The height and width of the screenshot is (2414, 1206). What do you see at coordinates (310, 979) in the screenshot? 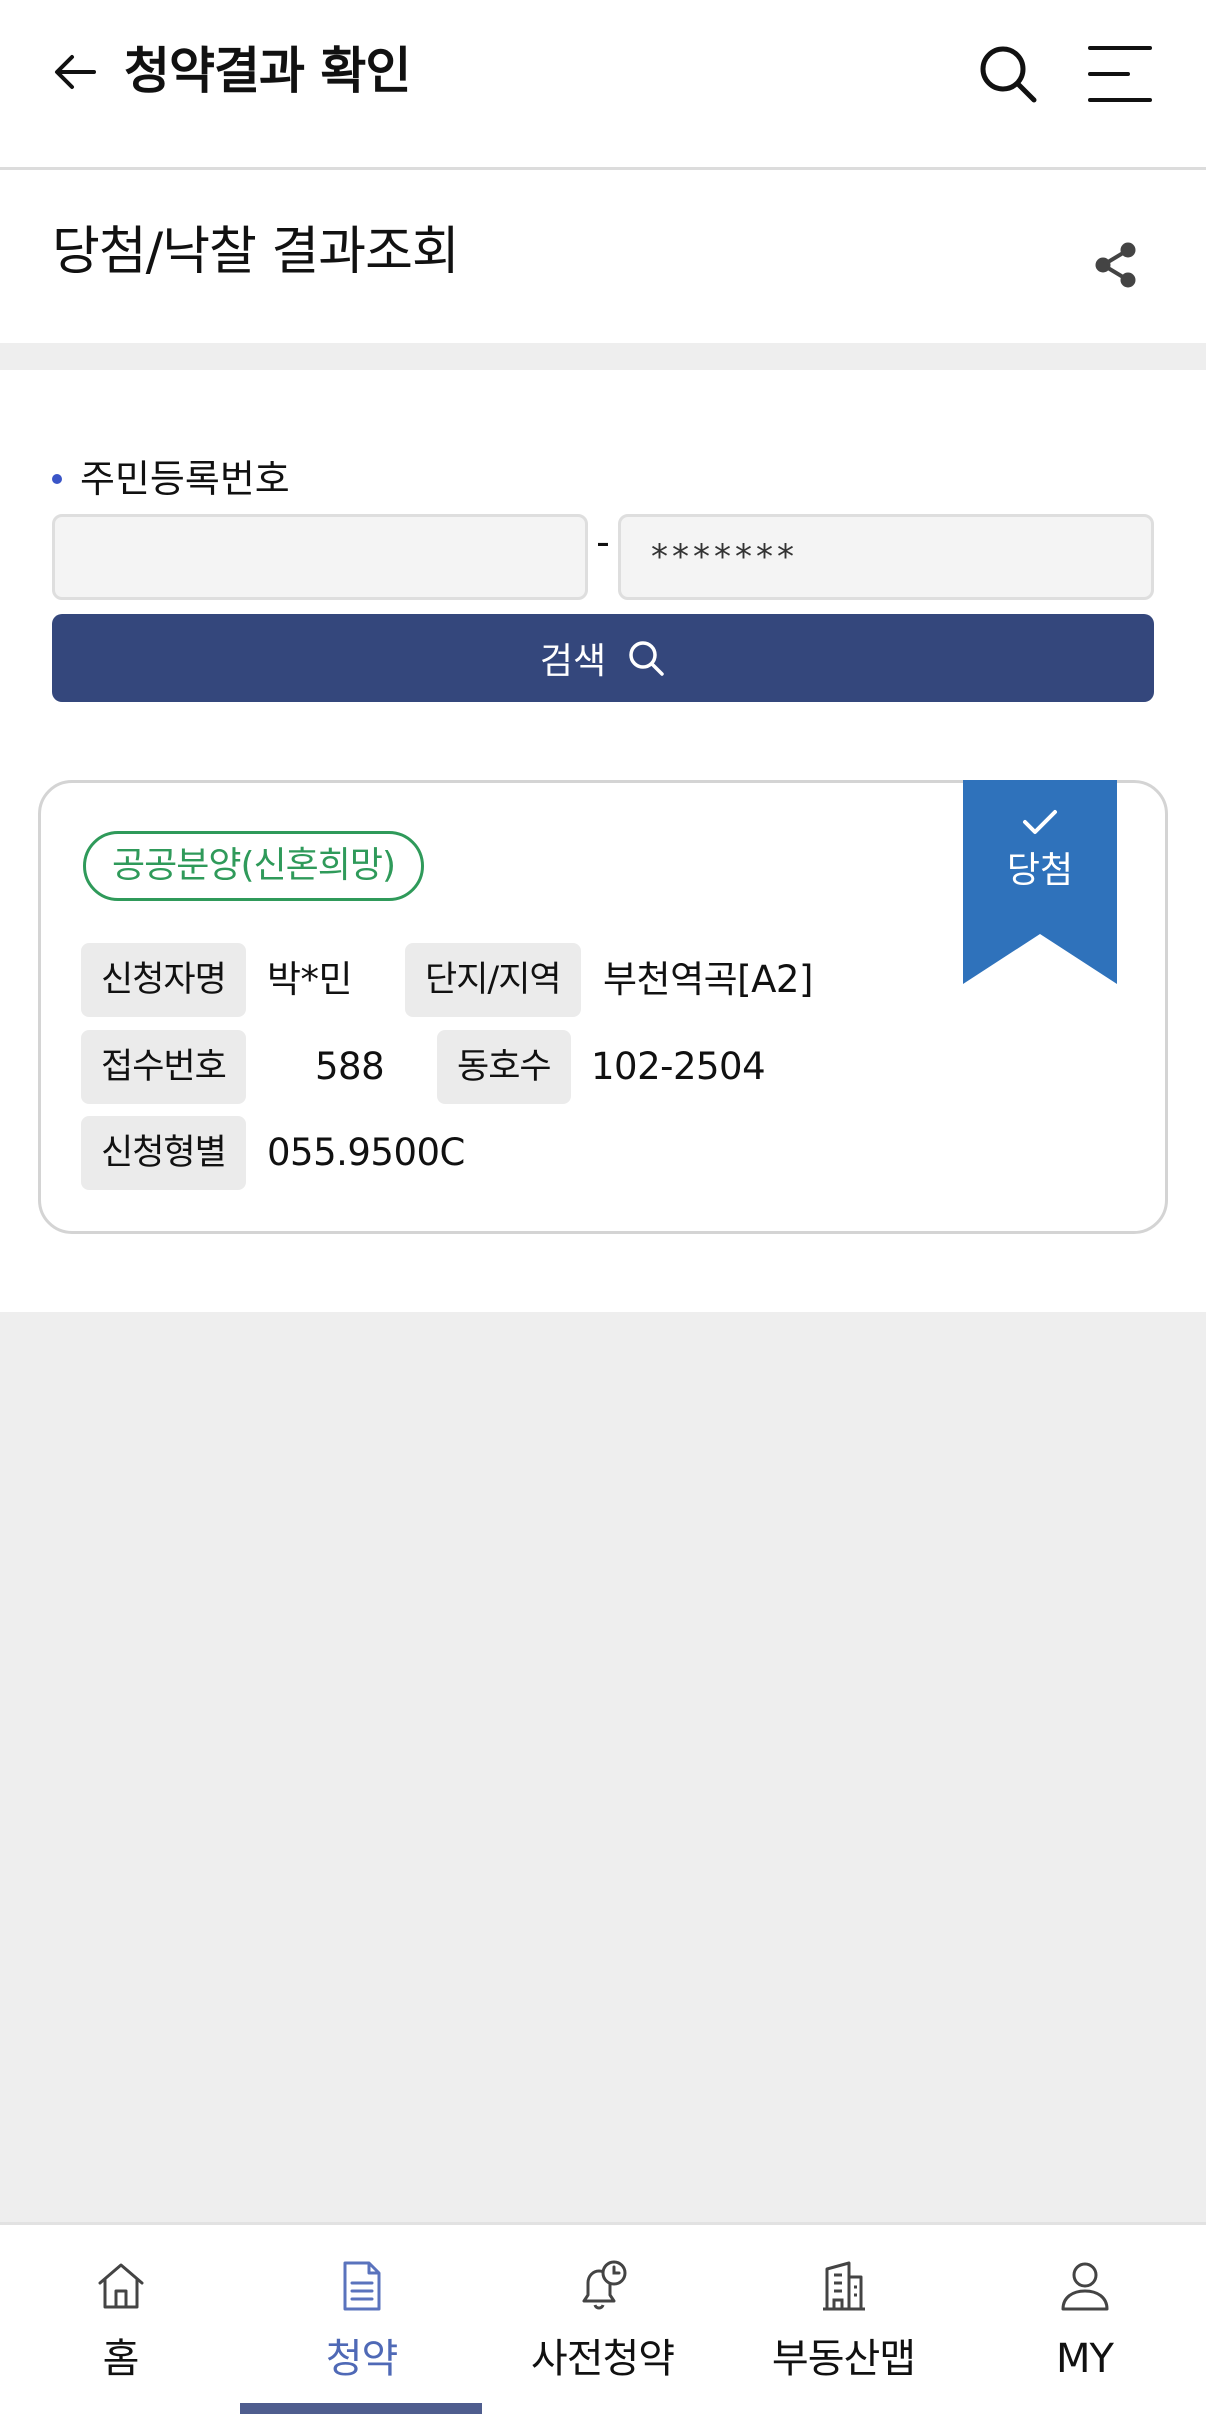
I see `applicant-value: 박*민` at bounding box center [310, 979].